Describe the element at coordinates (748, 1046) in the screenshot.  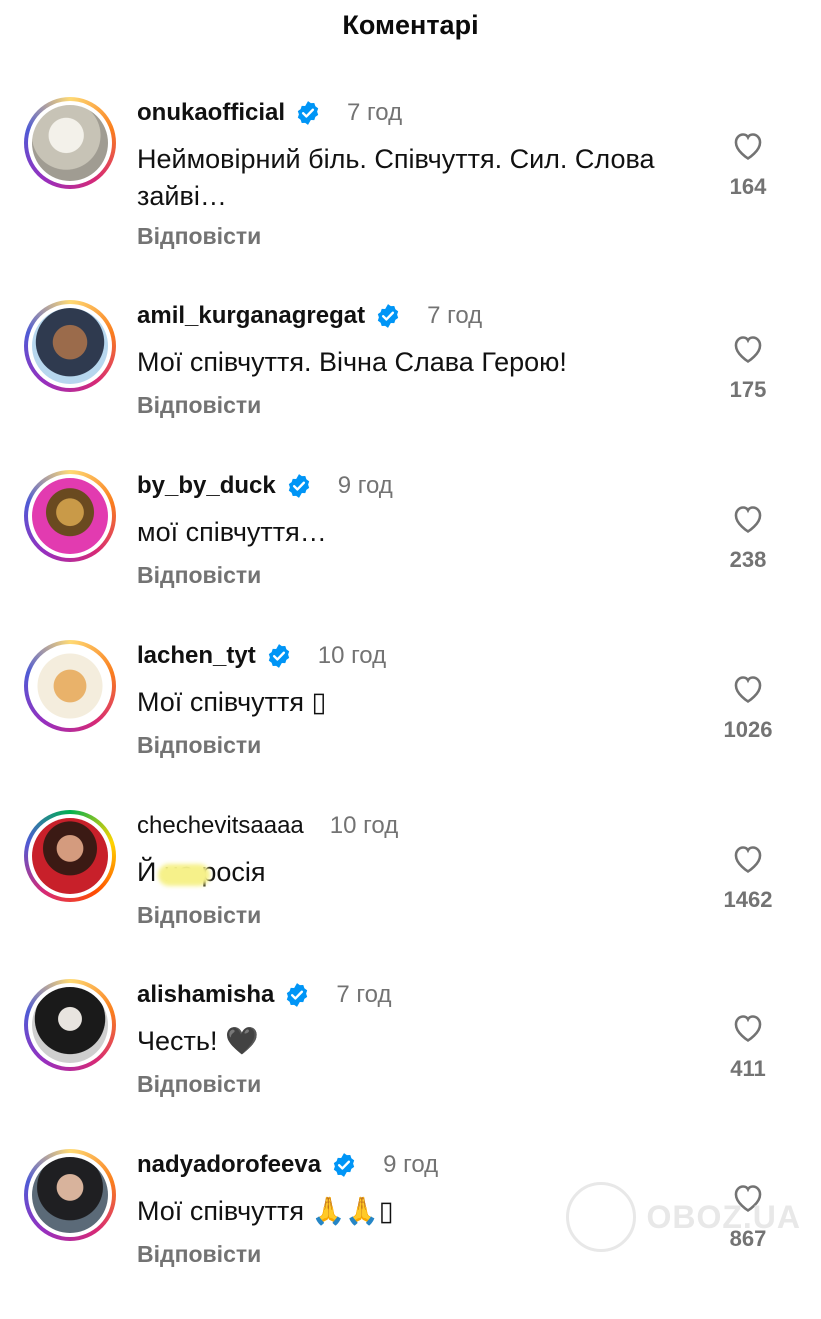
I see `like-button: 411` at that location.